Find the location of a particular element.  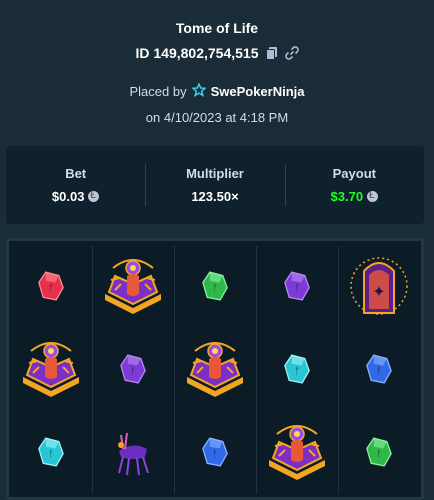

reel-4: ᚠ ᚠ is located at coordinates (297, 369).